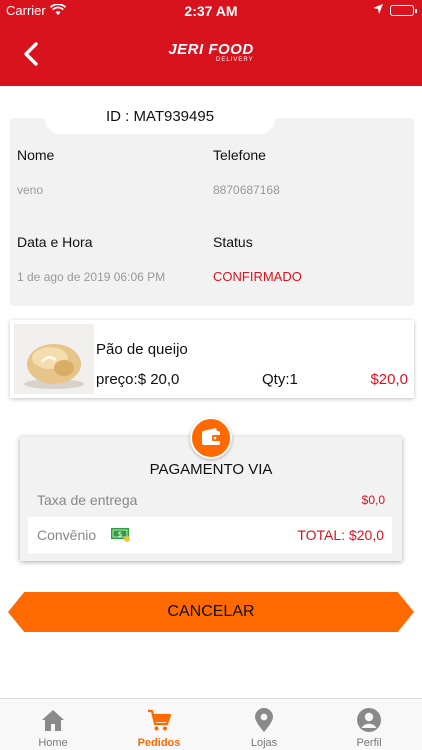  What do you see at coordinates (30, 190) in the screenshot?
I see `name-value: veno` at bounding box center [30, 190].